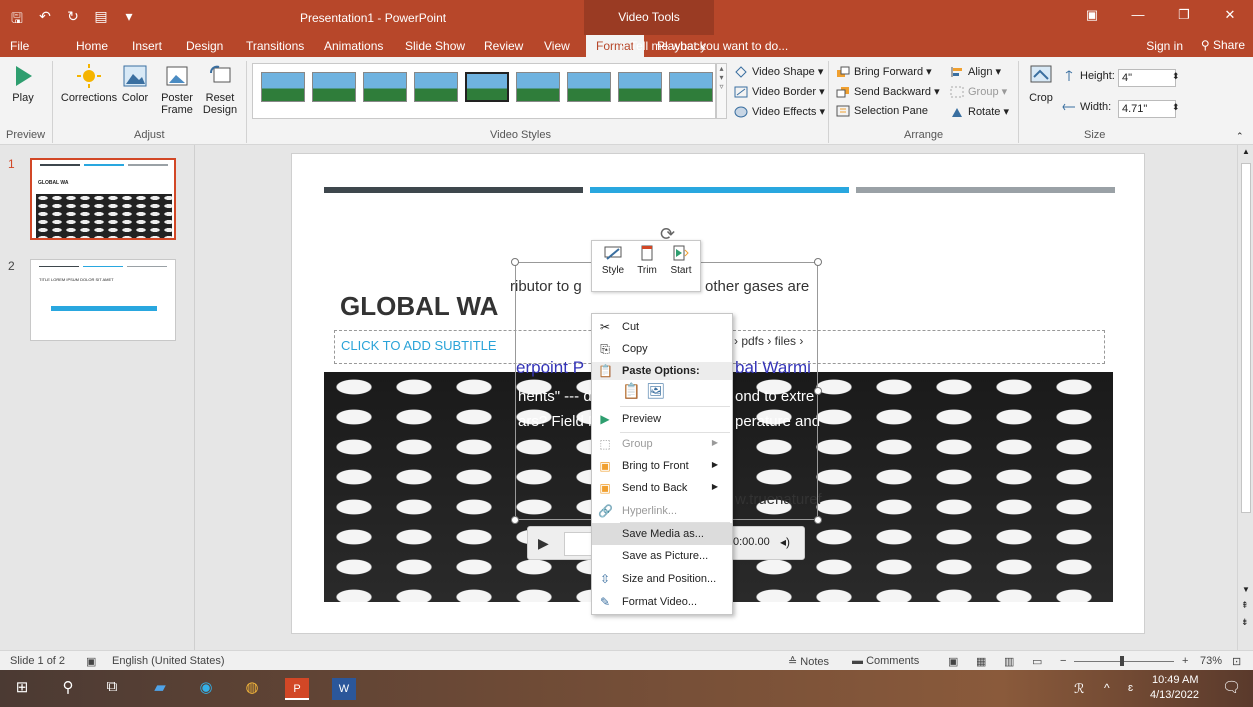  I want to click on scroll-thumb, so click(1246, 338).